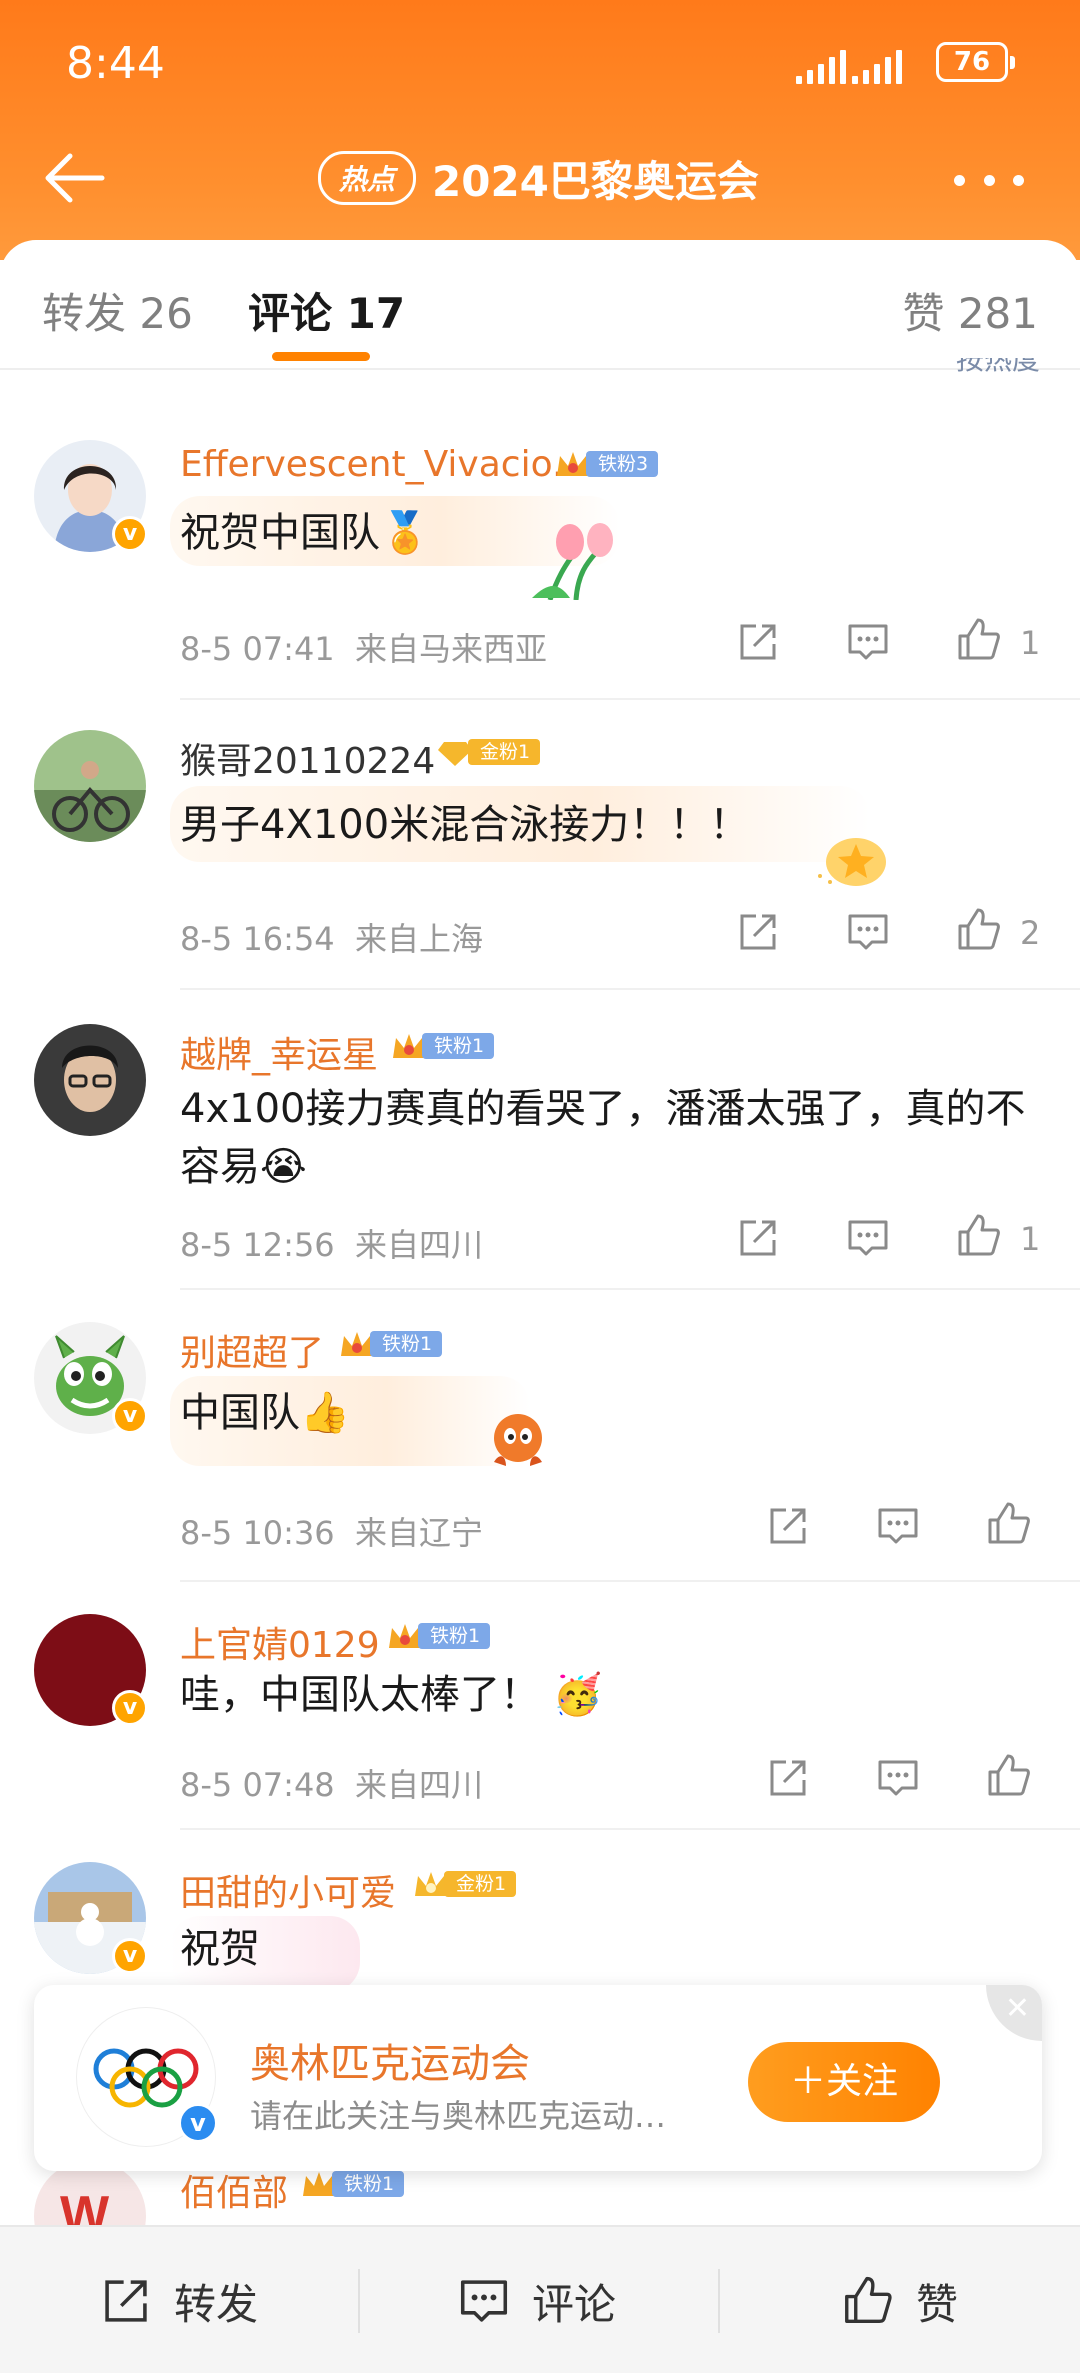 This screenshot has width=1080, height=2373. What do you see at coordinates (117, 310) in the screenshot?
I see `tab-reposts: 转发 26` at bounding box center [117, 310].